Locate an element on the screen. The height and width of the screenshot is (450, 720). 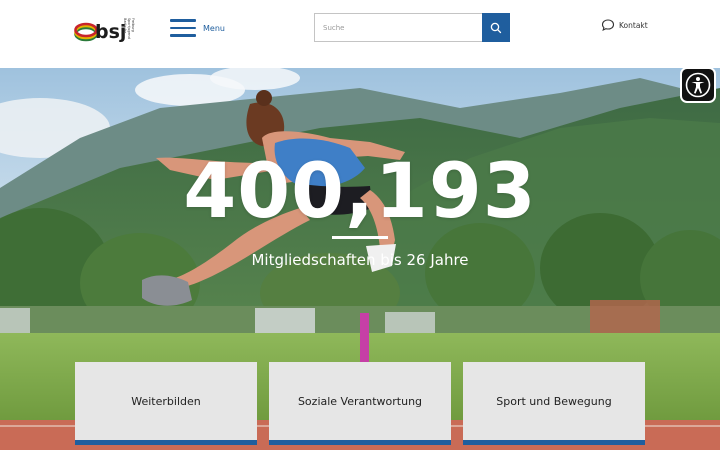
menu-label: Menu is located at coordinates (214, 28).